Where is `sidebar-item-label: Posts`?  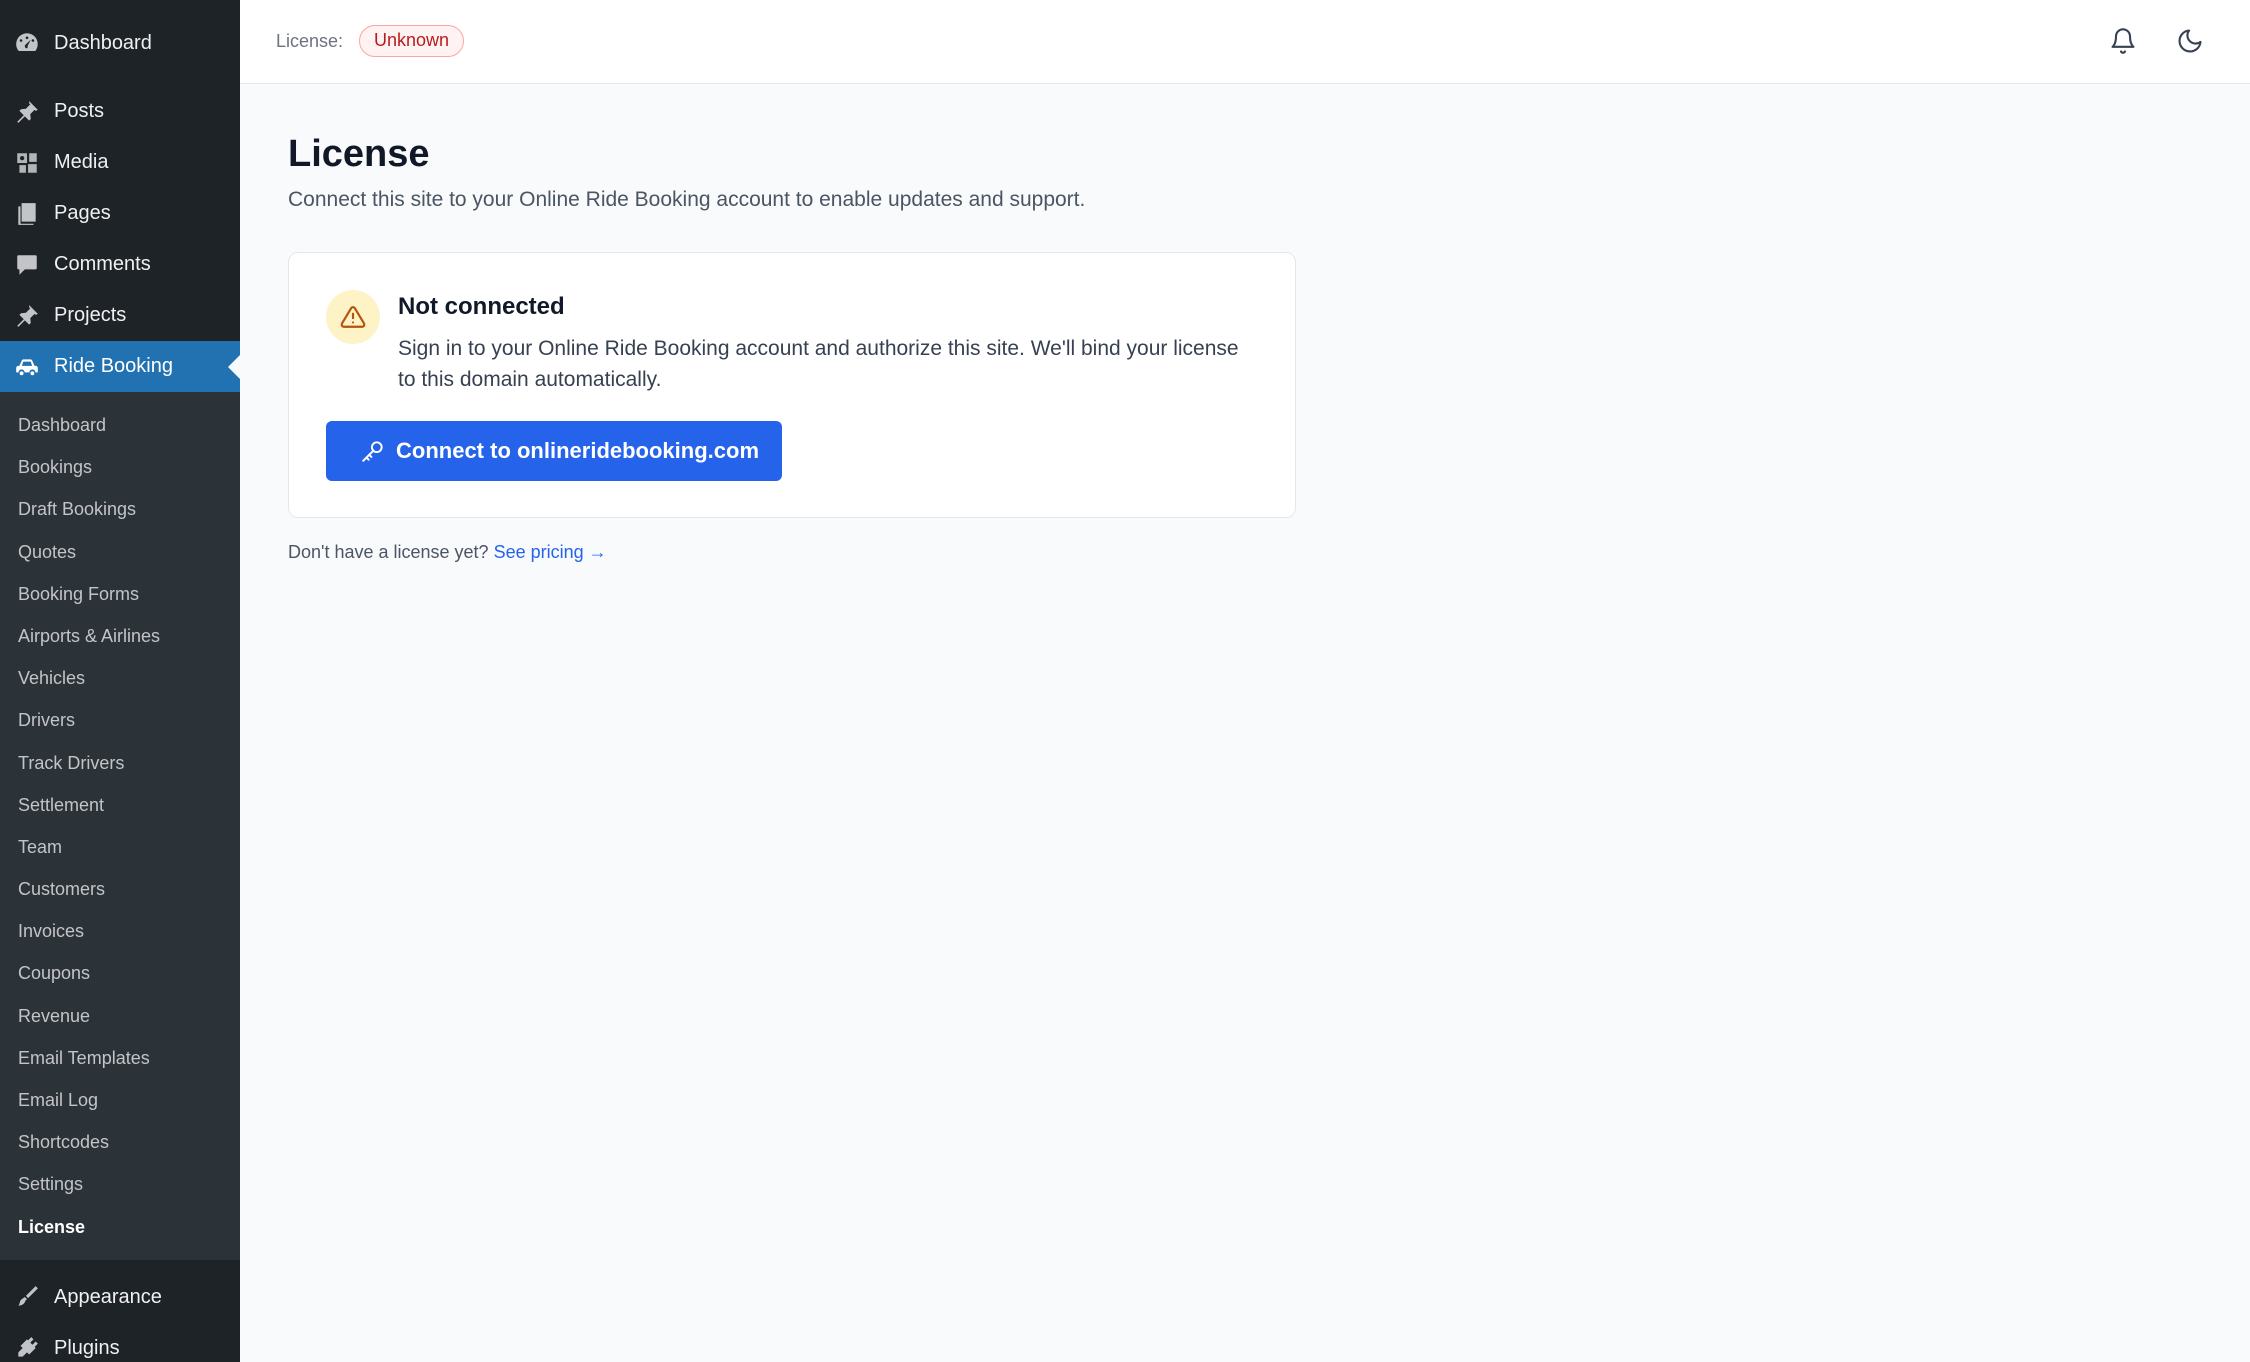
sidebar-item-label: Posts is located at coordinates (79, 111).